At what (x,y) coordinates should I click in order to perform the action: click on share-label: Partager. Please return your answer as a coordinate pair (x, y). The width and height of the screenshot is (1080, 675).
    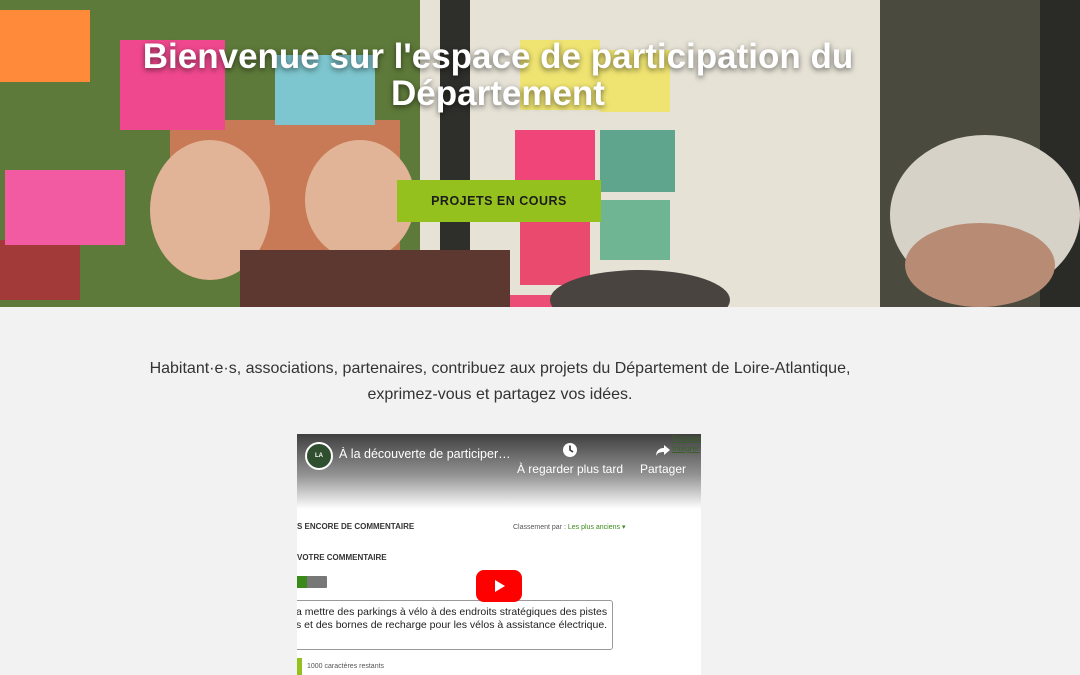
    Looking at the image, I should click on (663, 469).